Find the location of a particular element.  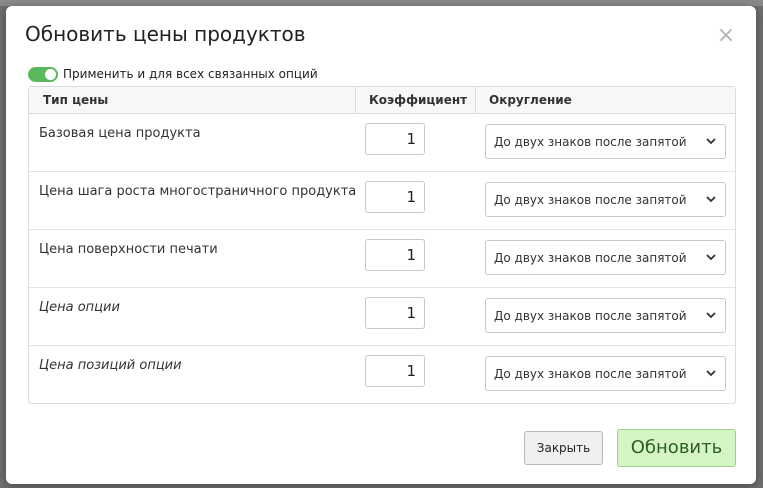

row-label: Цена опции is located at coordinates (79, 307).